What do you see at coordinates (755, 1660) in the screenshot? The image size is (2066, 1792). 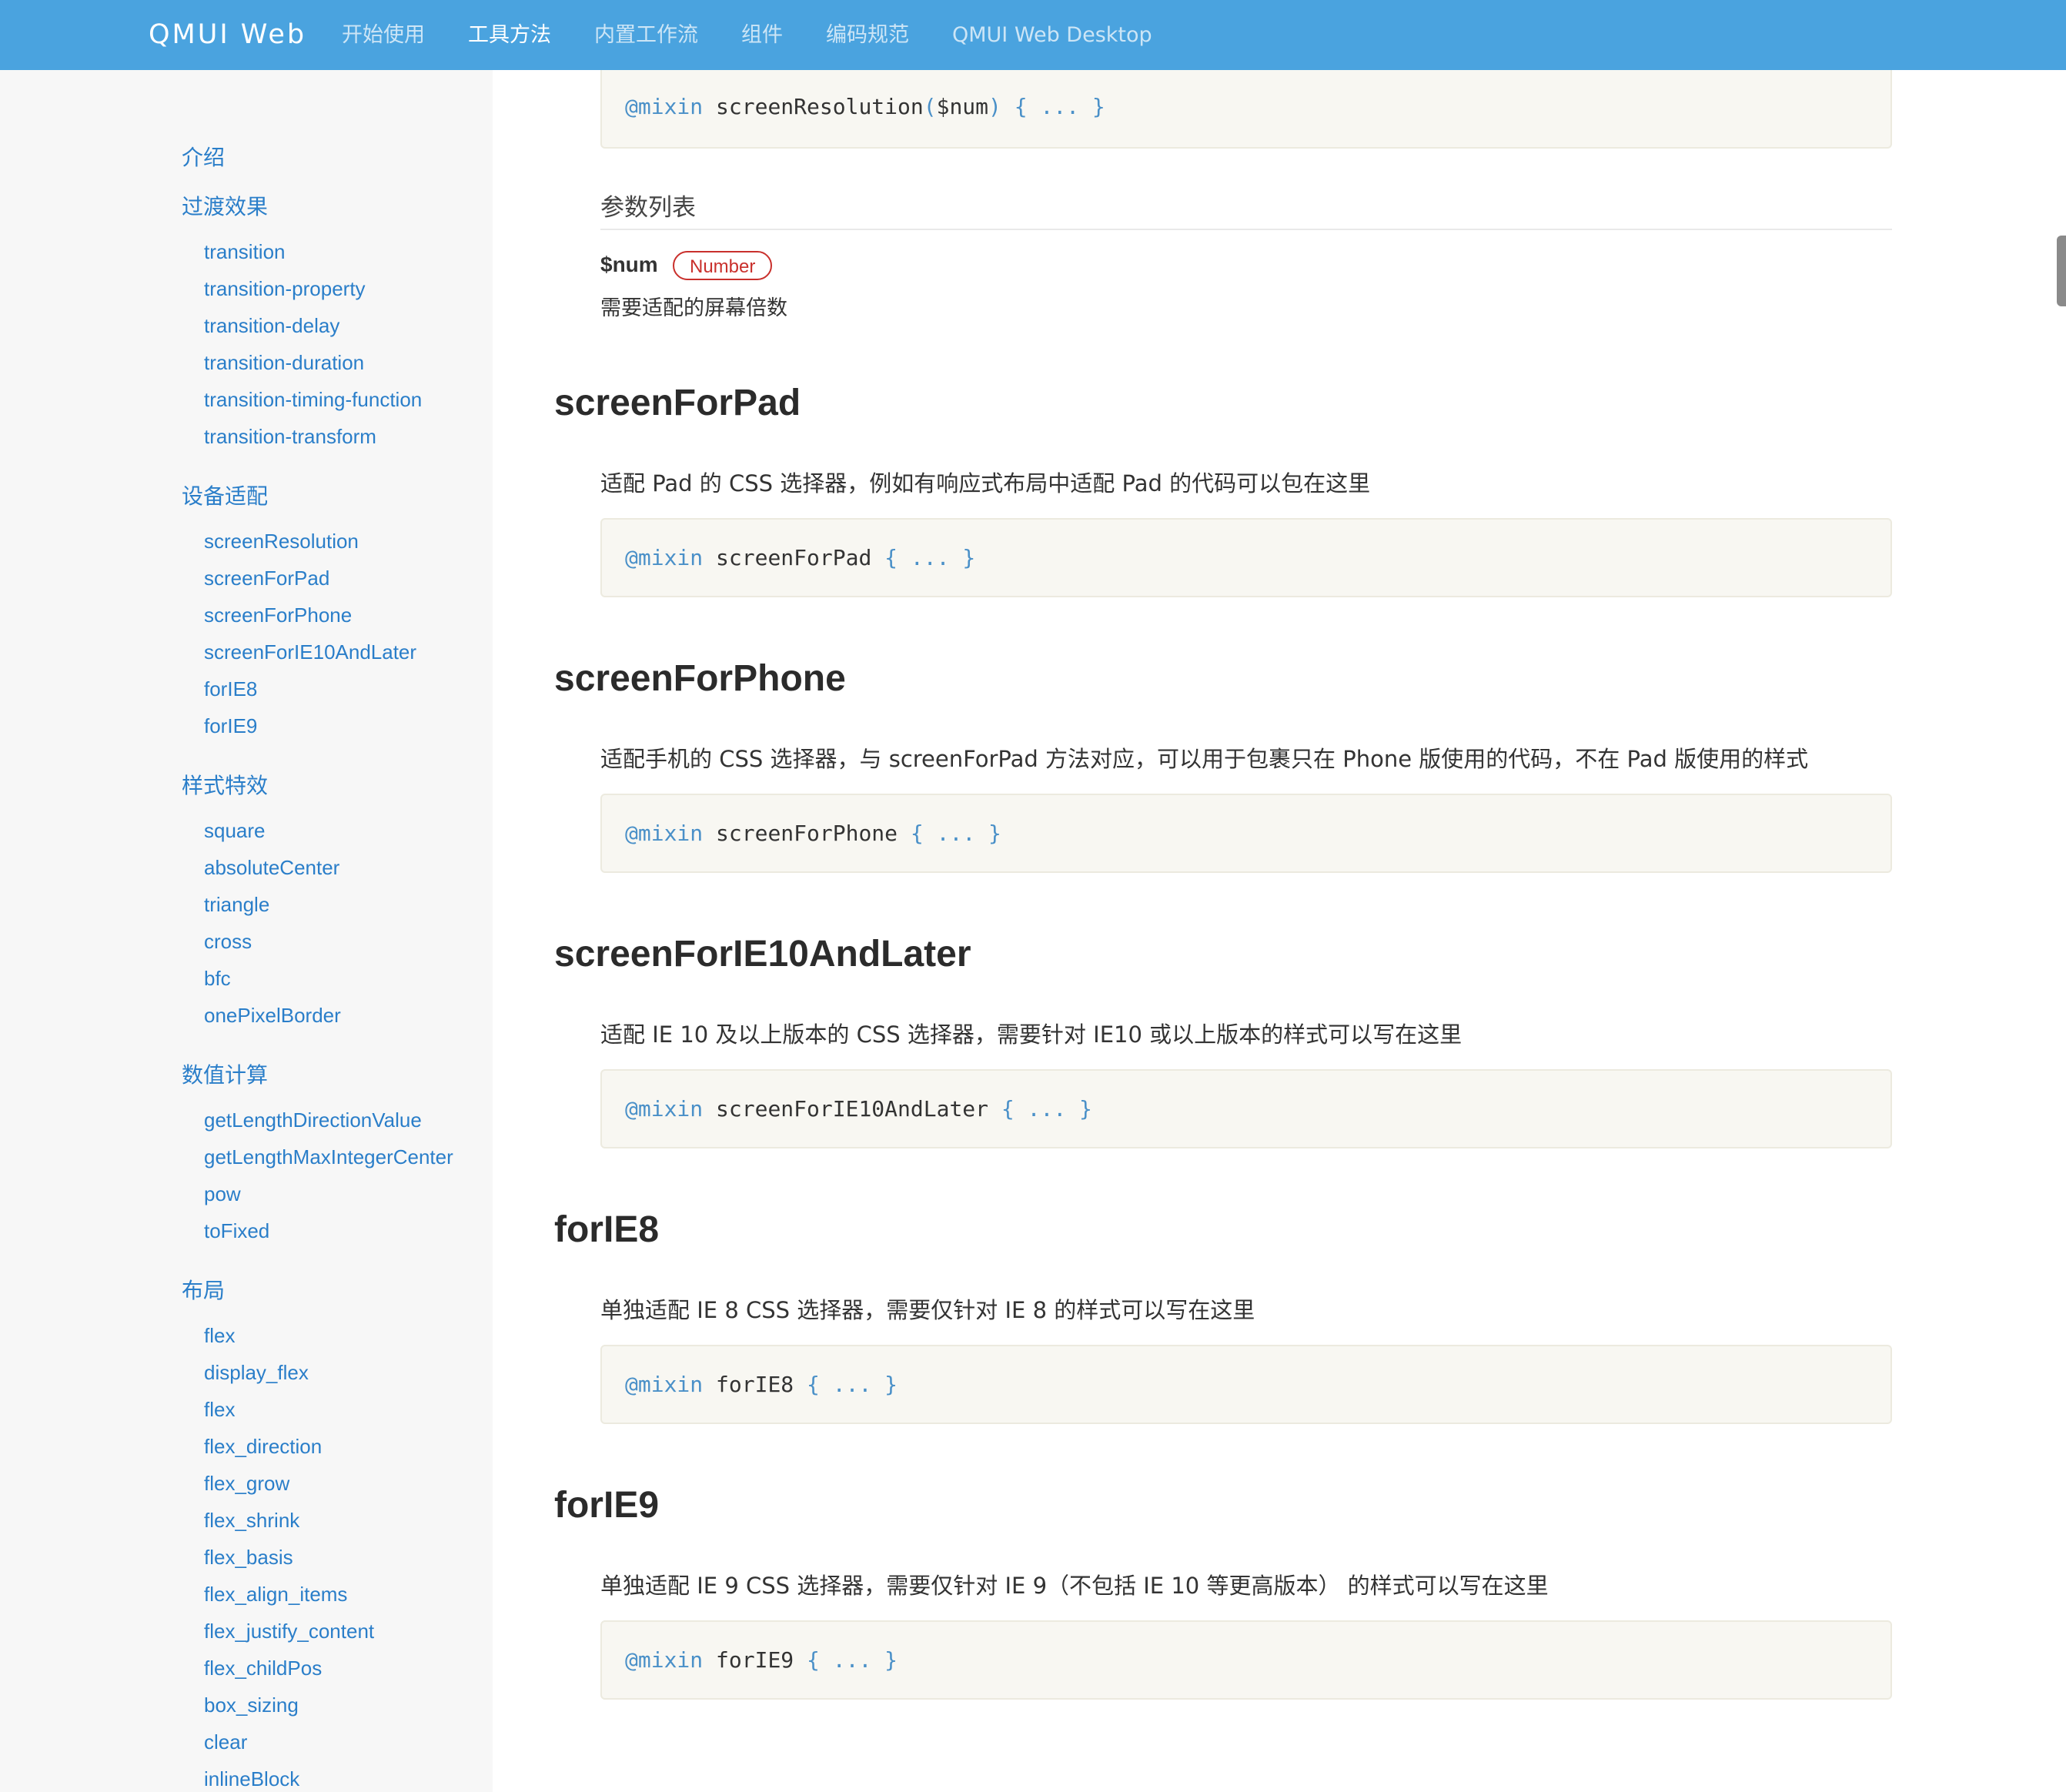 I see `code-name: forIE9` at bounding box center [755, 1660].